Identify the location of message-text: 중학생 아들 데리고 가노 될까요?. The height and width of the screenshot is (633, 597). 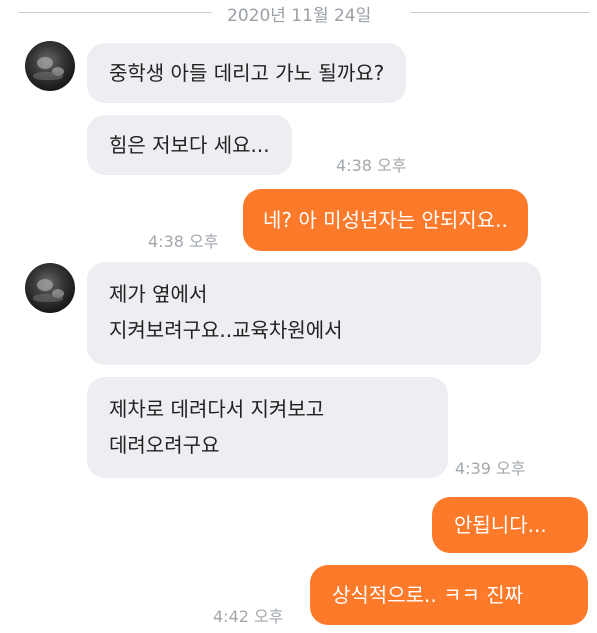
(247, 73).